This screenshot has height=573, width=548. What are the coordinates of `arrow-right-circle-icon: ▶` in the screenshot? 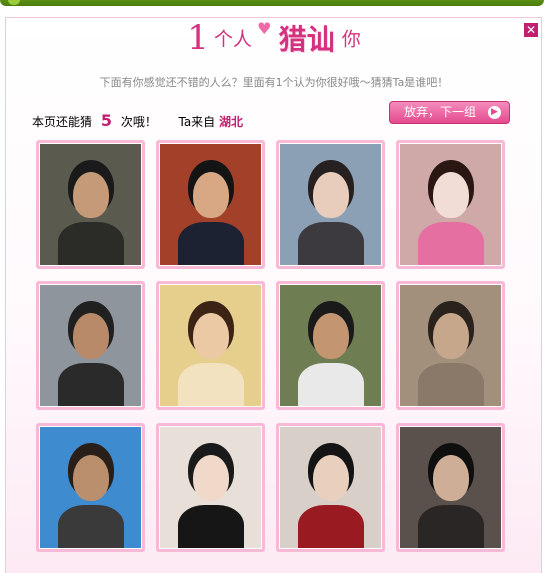 It's located at (494, 112).